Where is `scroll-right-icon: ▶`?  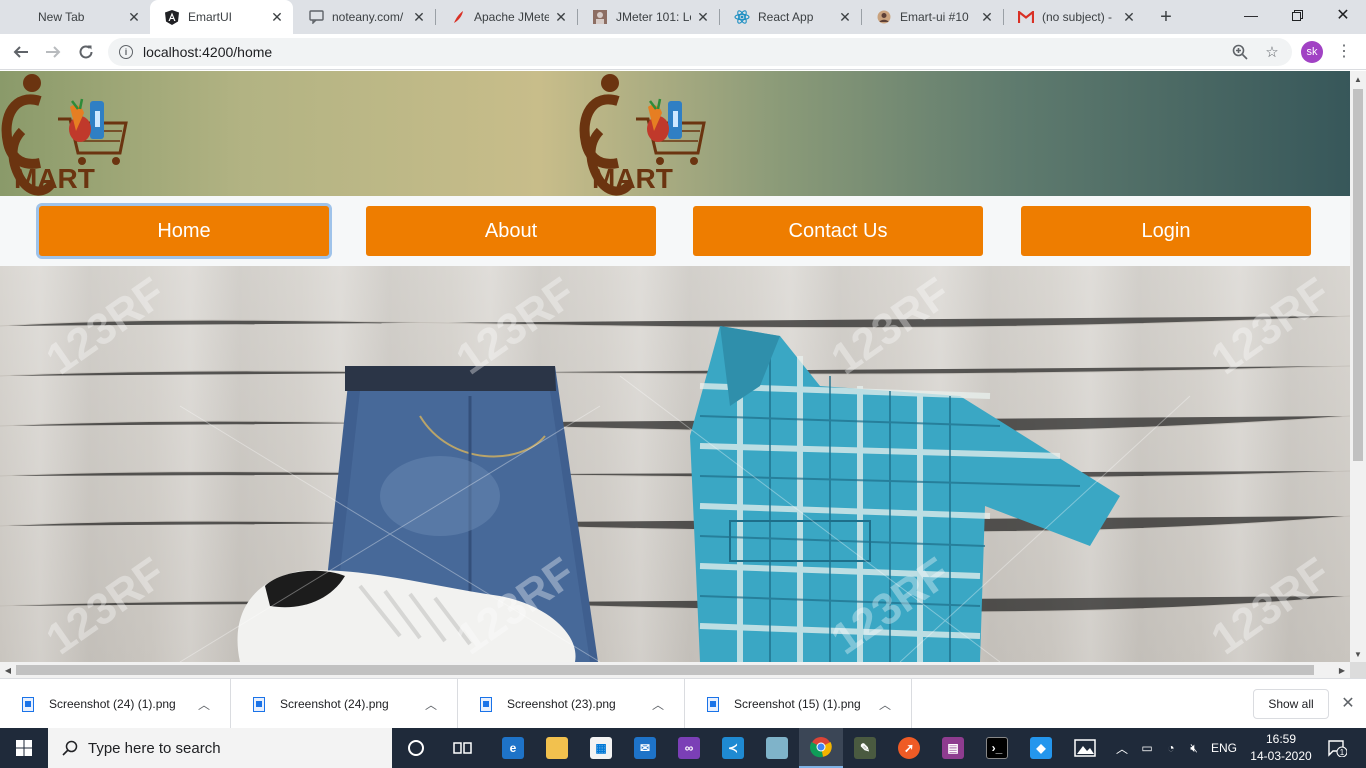 scroll-right-icon: ▶ is located at coordinates (1342, 670).